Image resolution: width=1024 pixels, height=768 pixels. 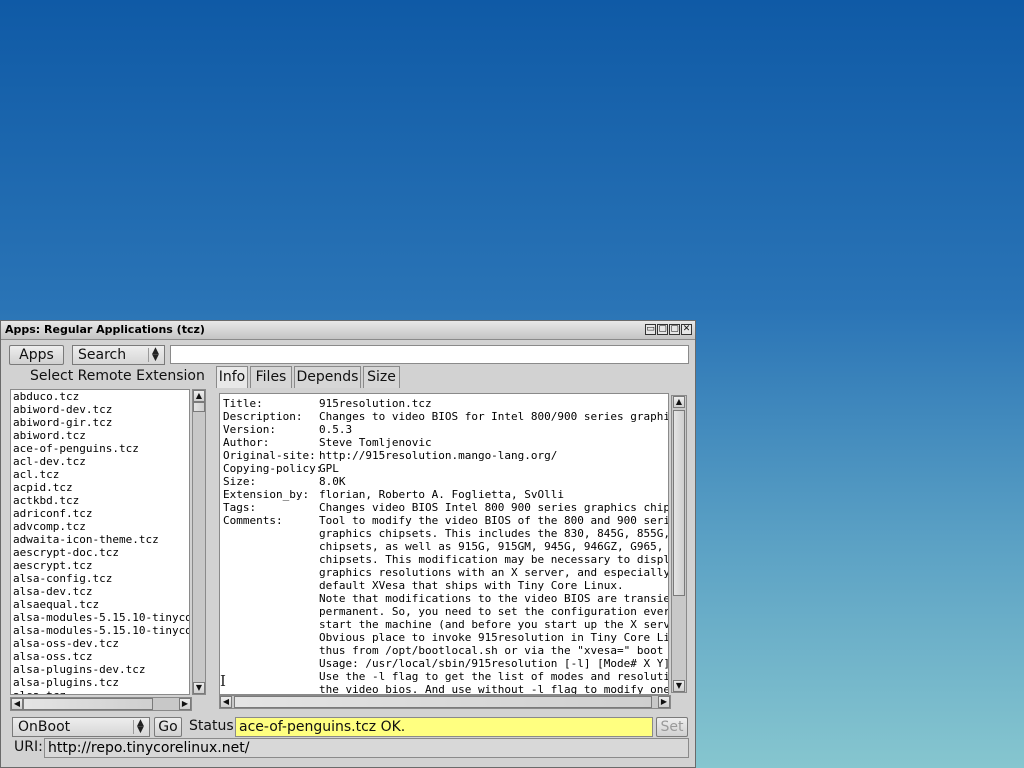 What do you see at coordinates (650, 329) in the screenshot?
I see `minimize-icon: ▭` at bounding box center [650, 329].